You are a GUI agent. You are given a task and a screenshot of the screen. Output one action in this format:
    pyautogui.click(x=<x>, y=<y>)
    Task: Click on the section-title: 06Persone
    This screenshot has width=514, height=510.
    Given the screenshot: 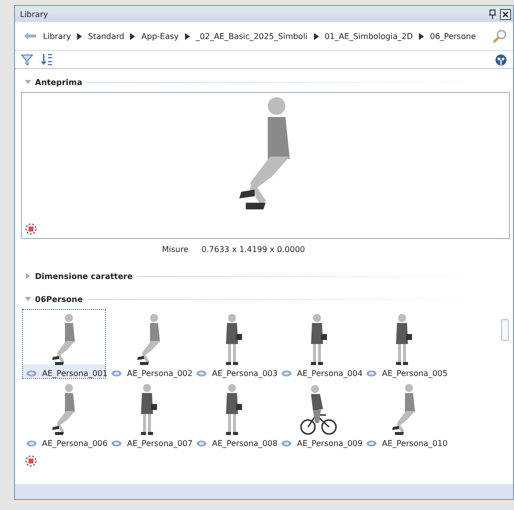 What is the action you would take?
    pyautogui.click(x=59, y=299)
    